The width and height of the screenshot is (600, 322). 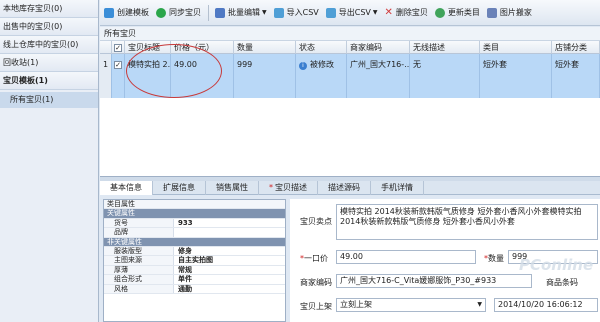 I want to click on property-value: 自主实拍图, so click(x=193, y=260).